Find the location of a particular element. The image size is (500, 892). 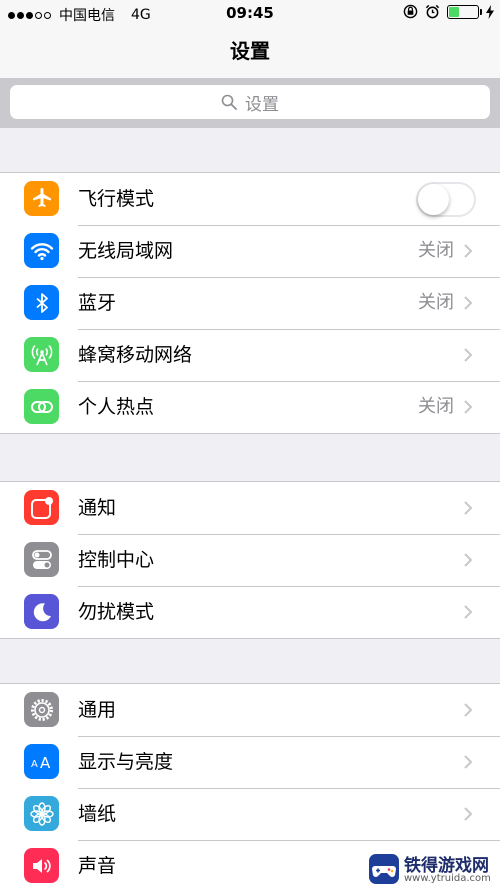

wifi-icon is located at coordinates (41, 250).